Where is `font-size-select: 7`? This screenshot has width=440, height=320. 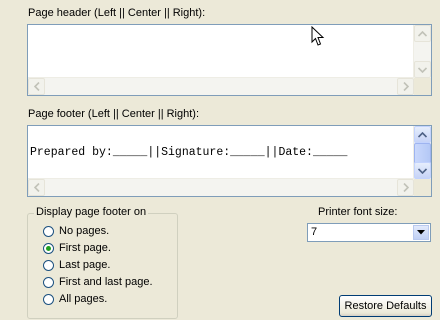 font-size-select: 7 is located at coordinates (369, 232).